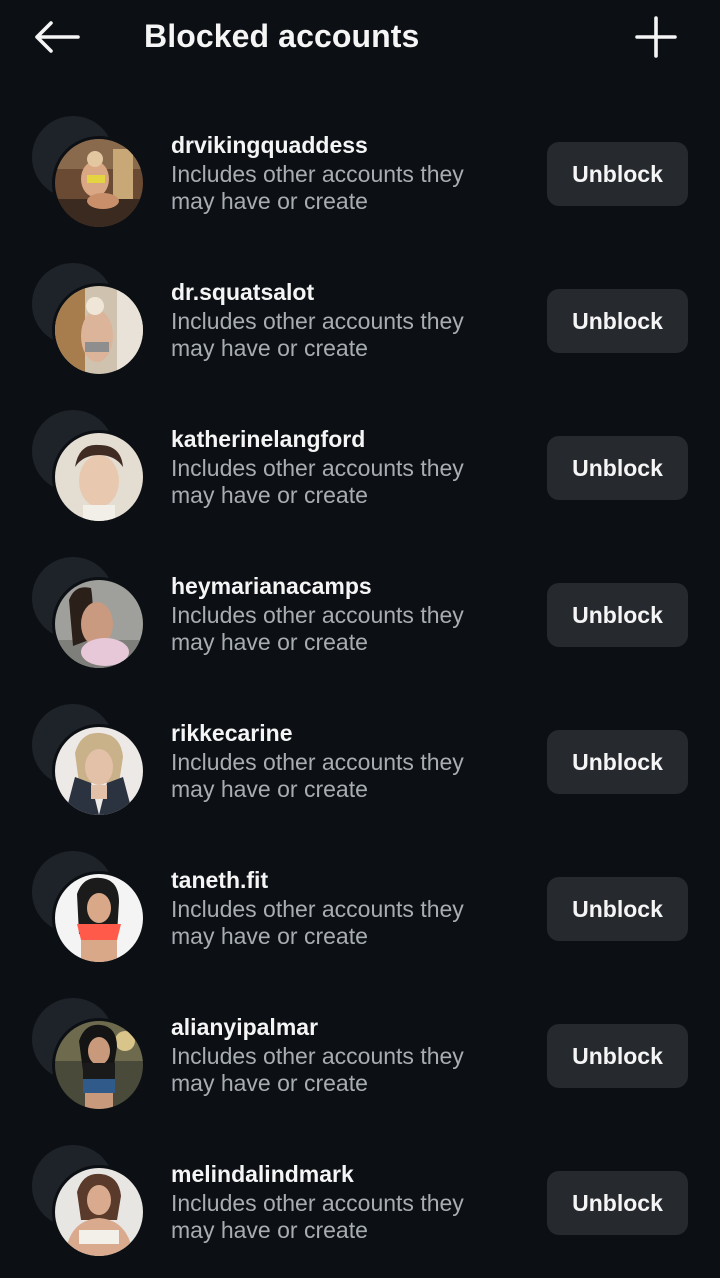 Image resolution: width=720 pixels, height=1278 pixels. I want to click on username: dr.squatsalot, so click(346, 292).